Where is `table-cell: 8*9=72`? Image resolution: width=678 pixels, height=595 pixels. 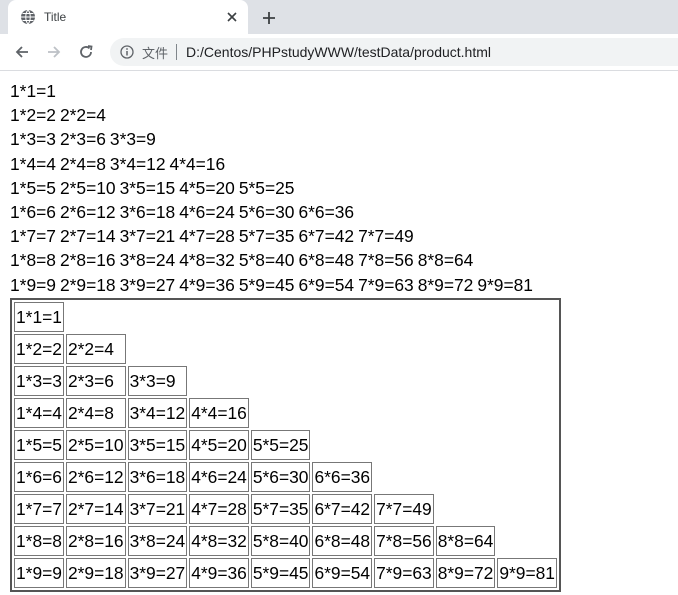 table-cell: 8*9=72 is located at coordinates (465, 572).